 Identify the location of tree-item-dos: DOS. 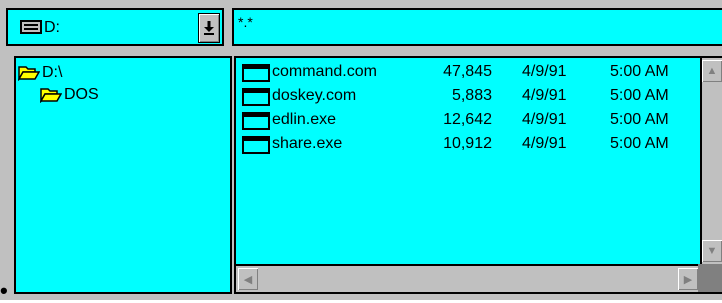
(69, 95).